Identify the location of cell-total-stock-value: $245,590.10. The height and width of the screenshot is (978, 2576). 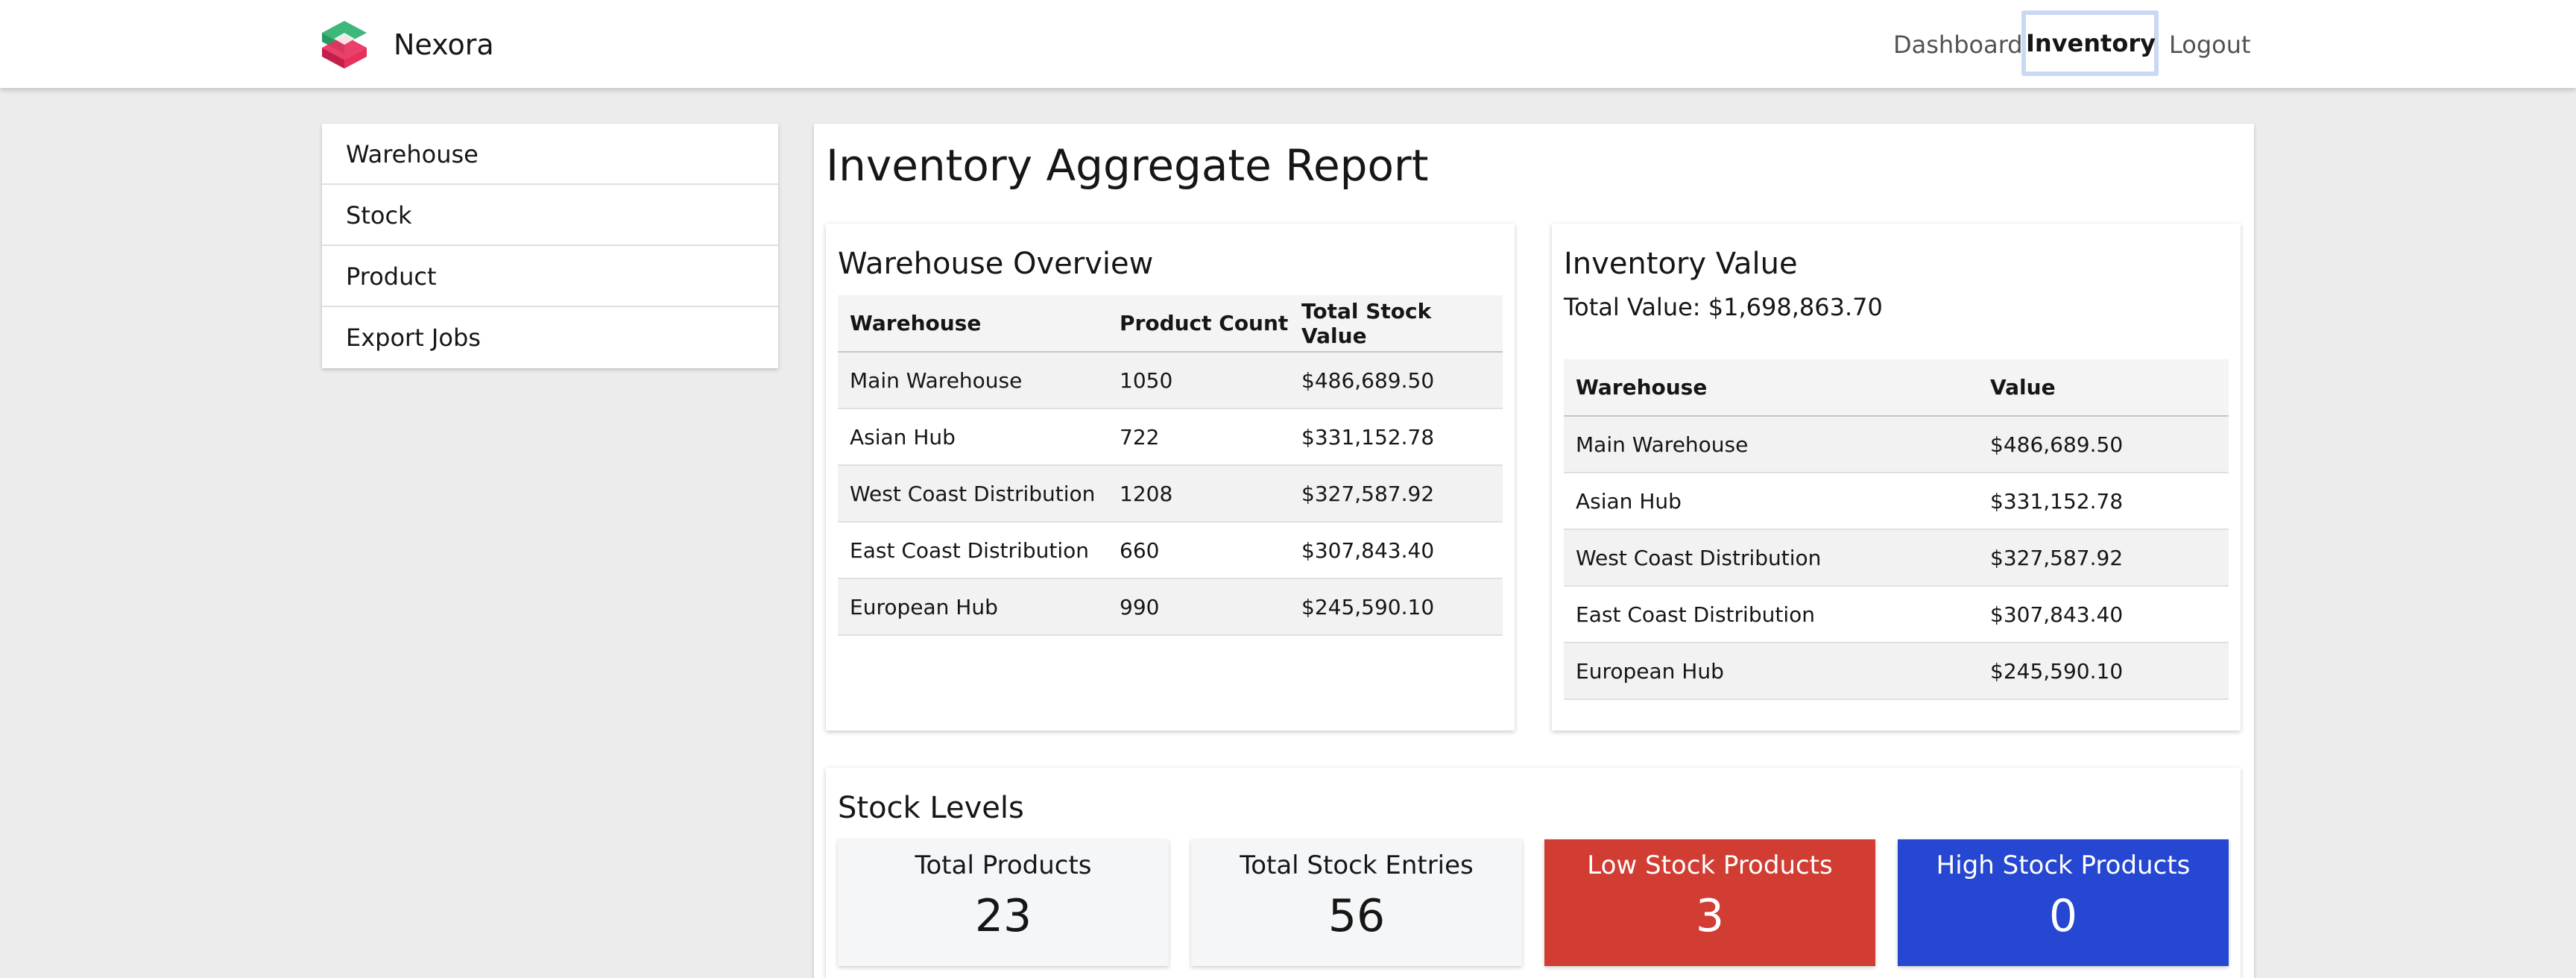
(1396, 607).